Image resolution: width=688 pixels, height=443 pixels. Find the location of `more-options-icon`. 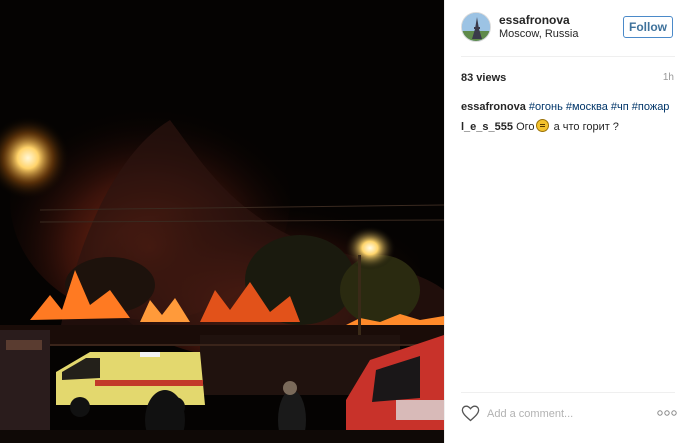

more-options-icon is located at coordinates (667, 413).